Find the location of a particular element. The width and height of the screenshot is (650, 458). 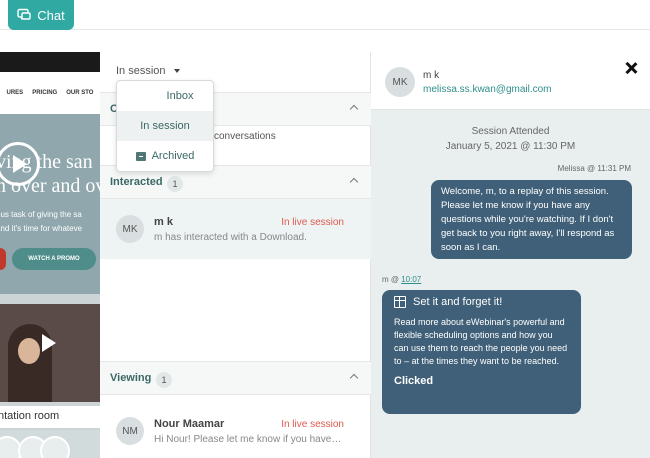

site-nav: URES PRICING OUR STO is located at coordinates (50, 93).